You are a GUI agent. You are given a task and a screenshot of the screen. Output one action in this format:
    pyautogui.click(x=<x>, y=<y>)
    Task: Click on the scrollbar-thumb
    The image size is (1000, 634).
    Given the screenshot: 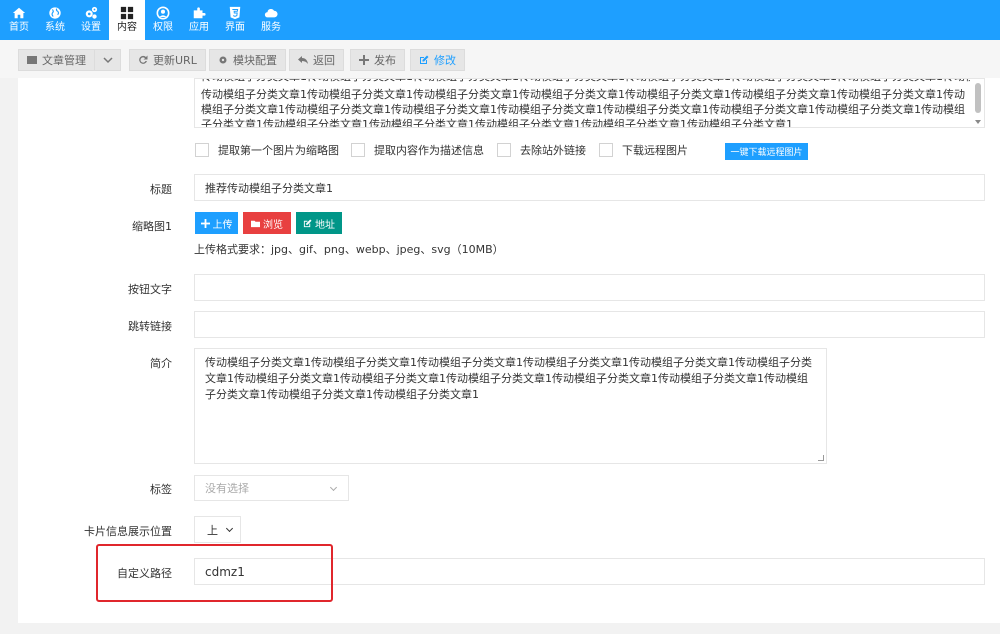 What is the action you would take?
    pyautogui.click(x=978, y=98)
    